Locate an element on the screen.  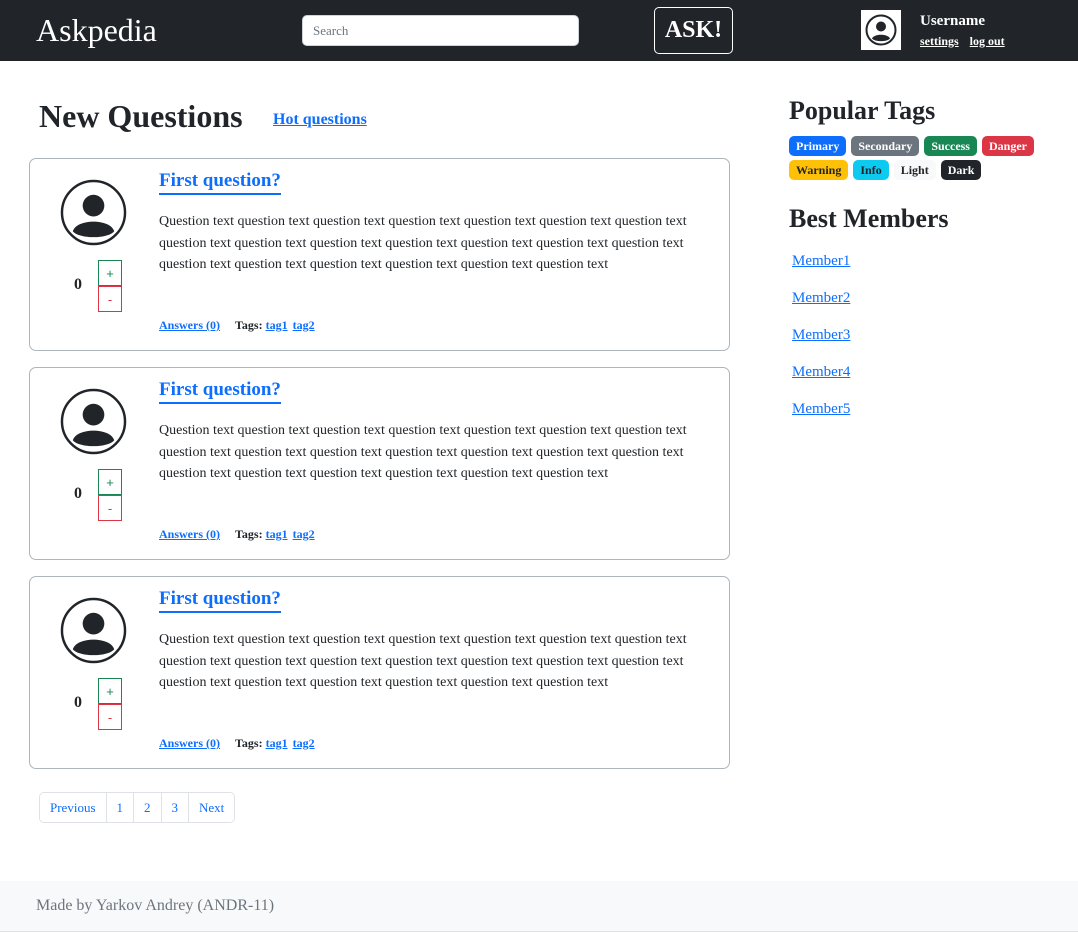
tag-badge-dark: Dark is located at coordinates (961, 170).